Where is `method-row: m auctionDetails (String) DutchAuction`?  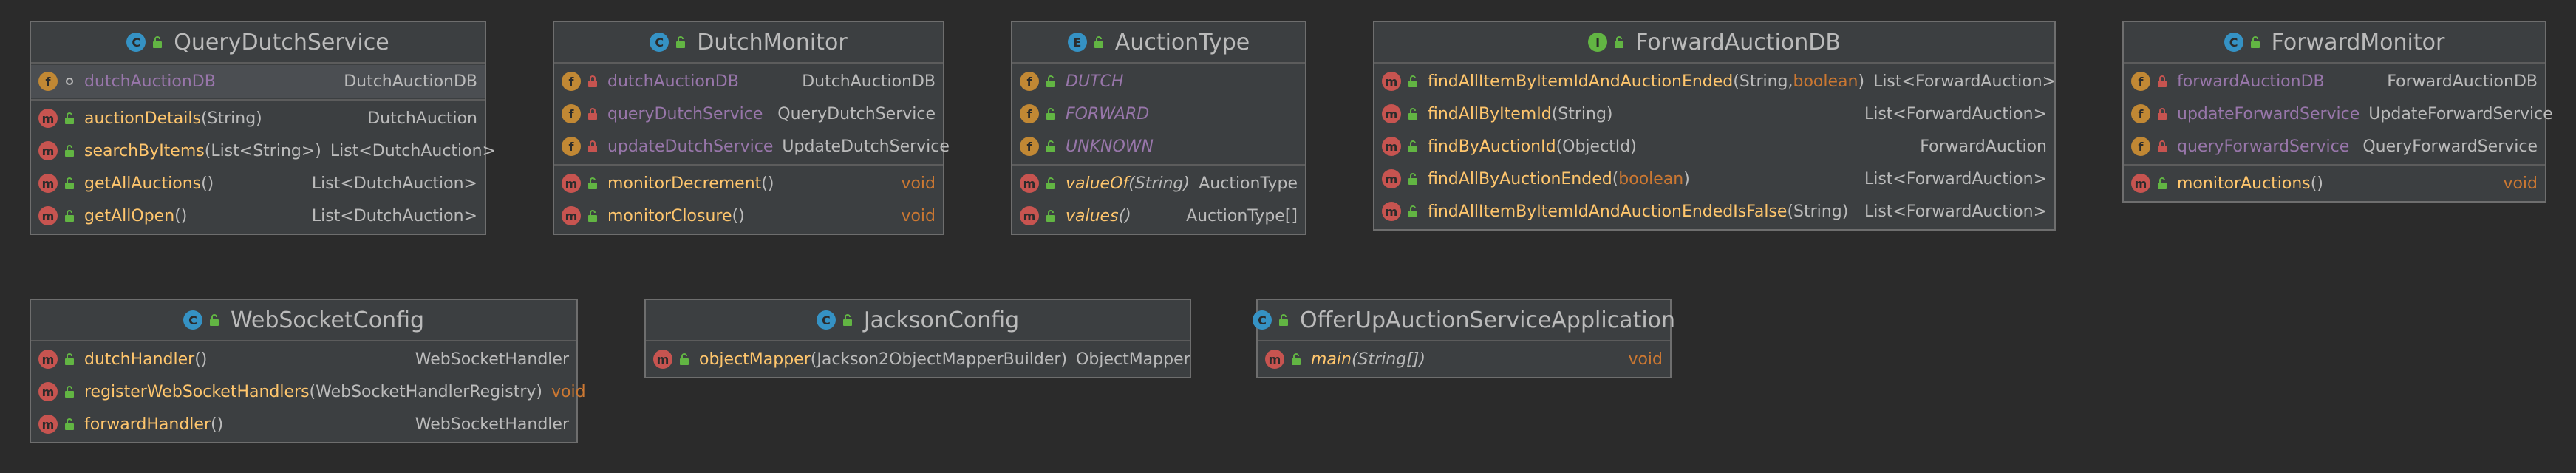
method-row: m auctionDetails (String) DutchAuction is located at coordinates (258, 118).